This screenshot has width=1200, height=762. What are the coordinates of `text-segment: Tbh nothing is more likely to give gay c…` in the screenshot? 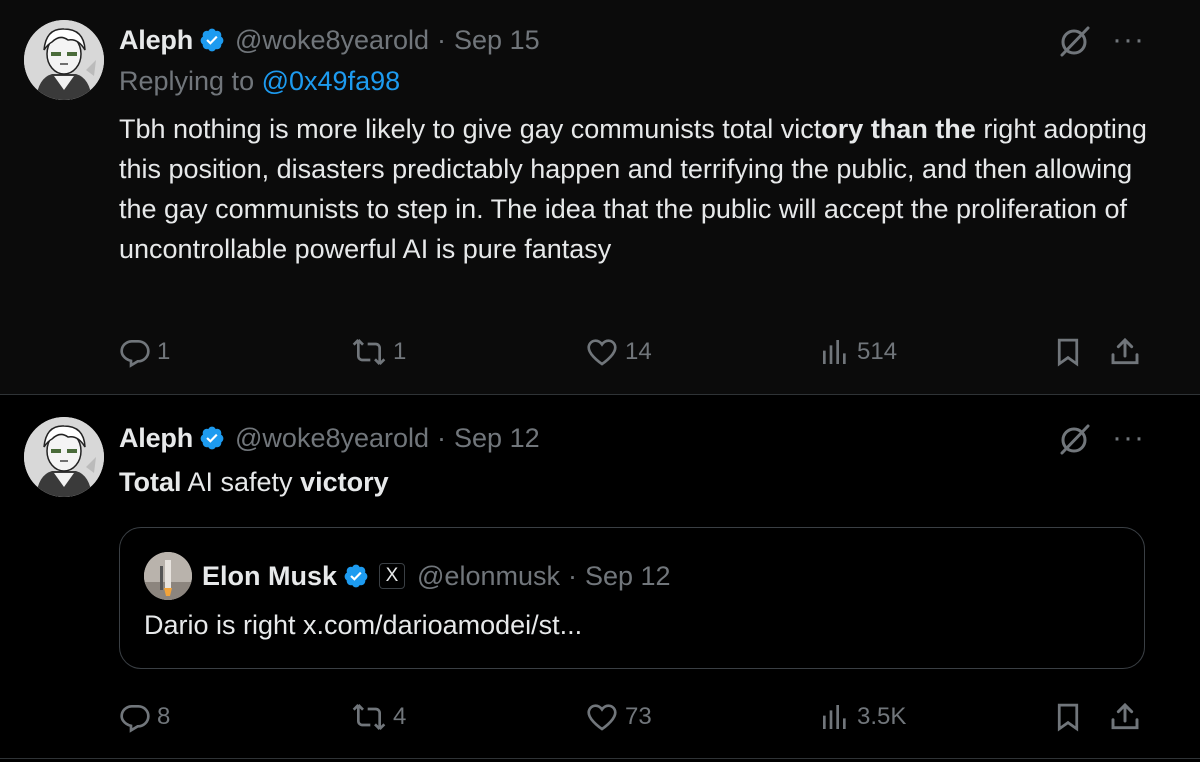 It's located at (470, 129).